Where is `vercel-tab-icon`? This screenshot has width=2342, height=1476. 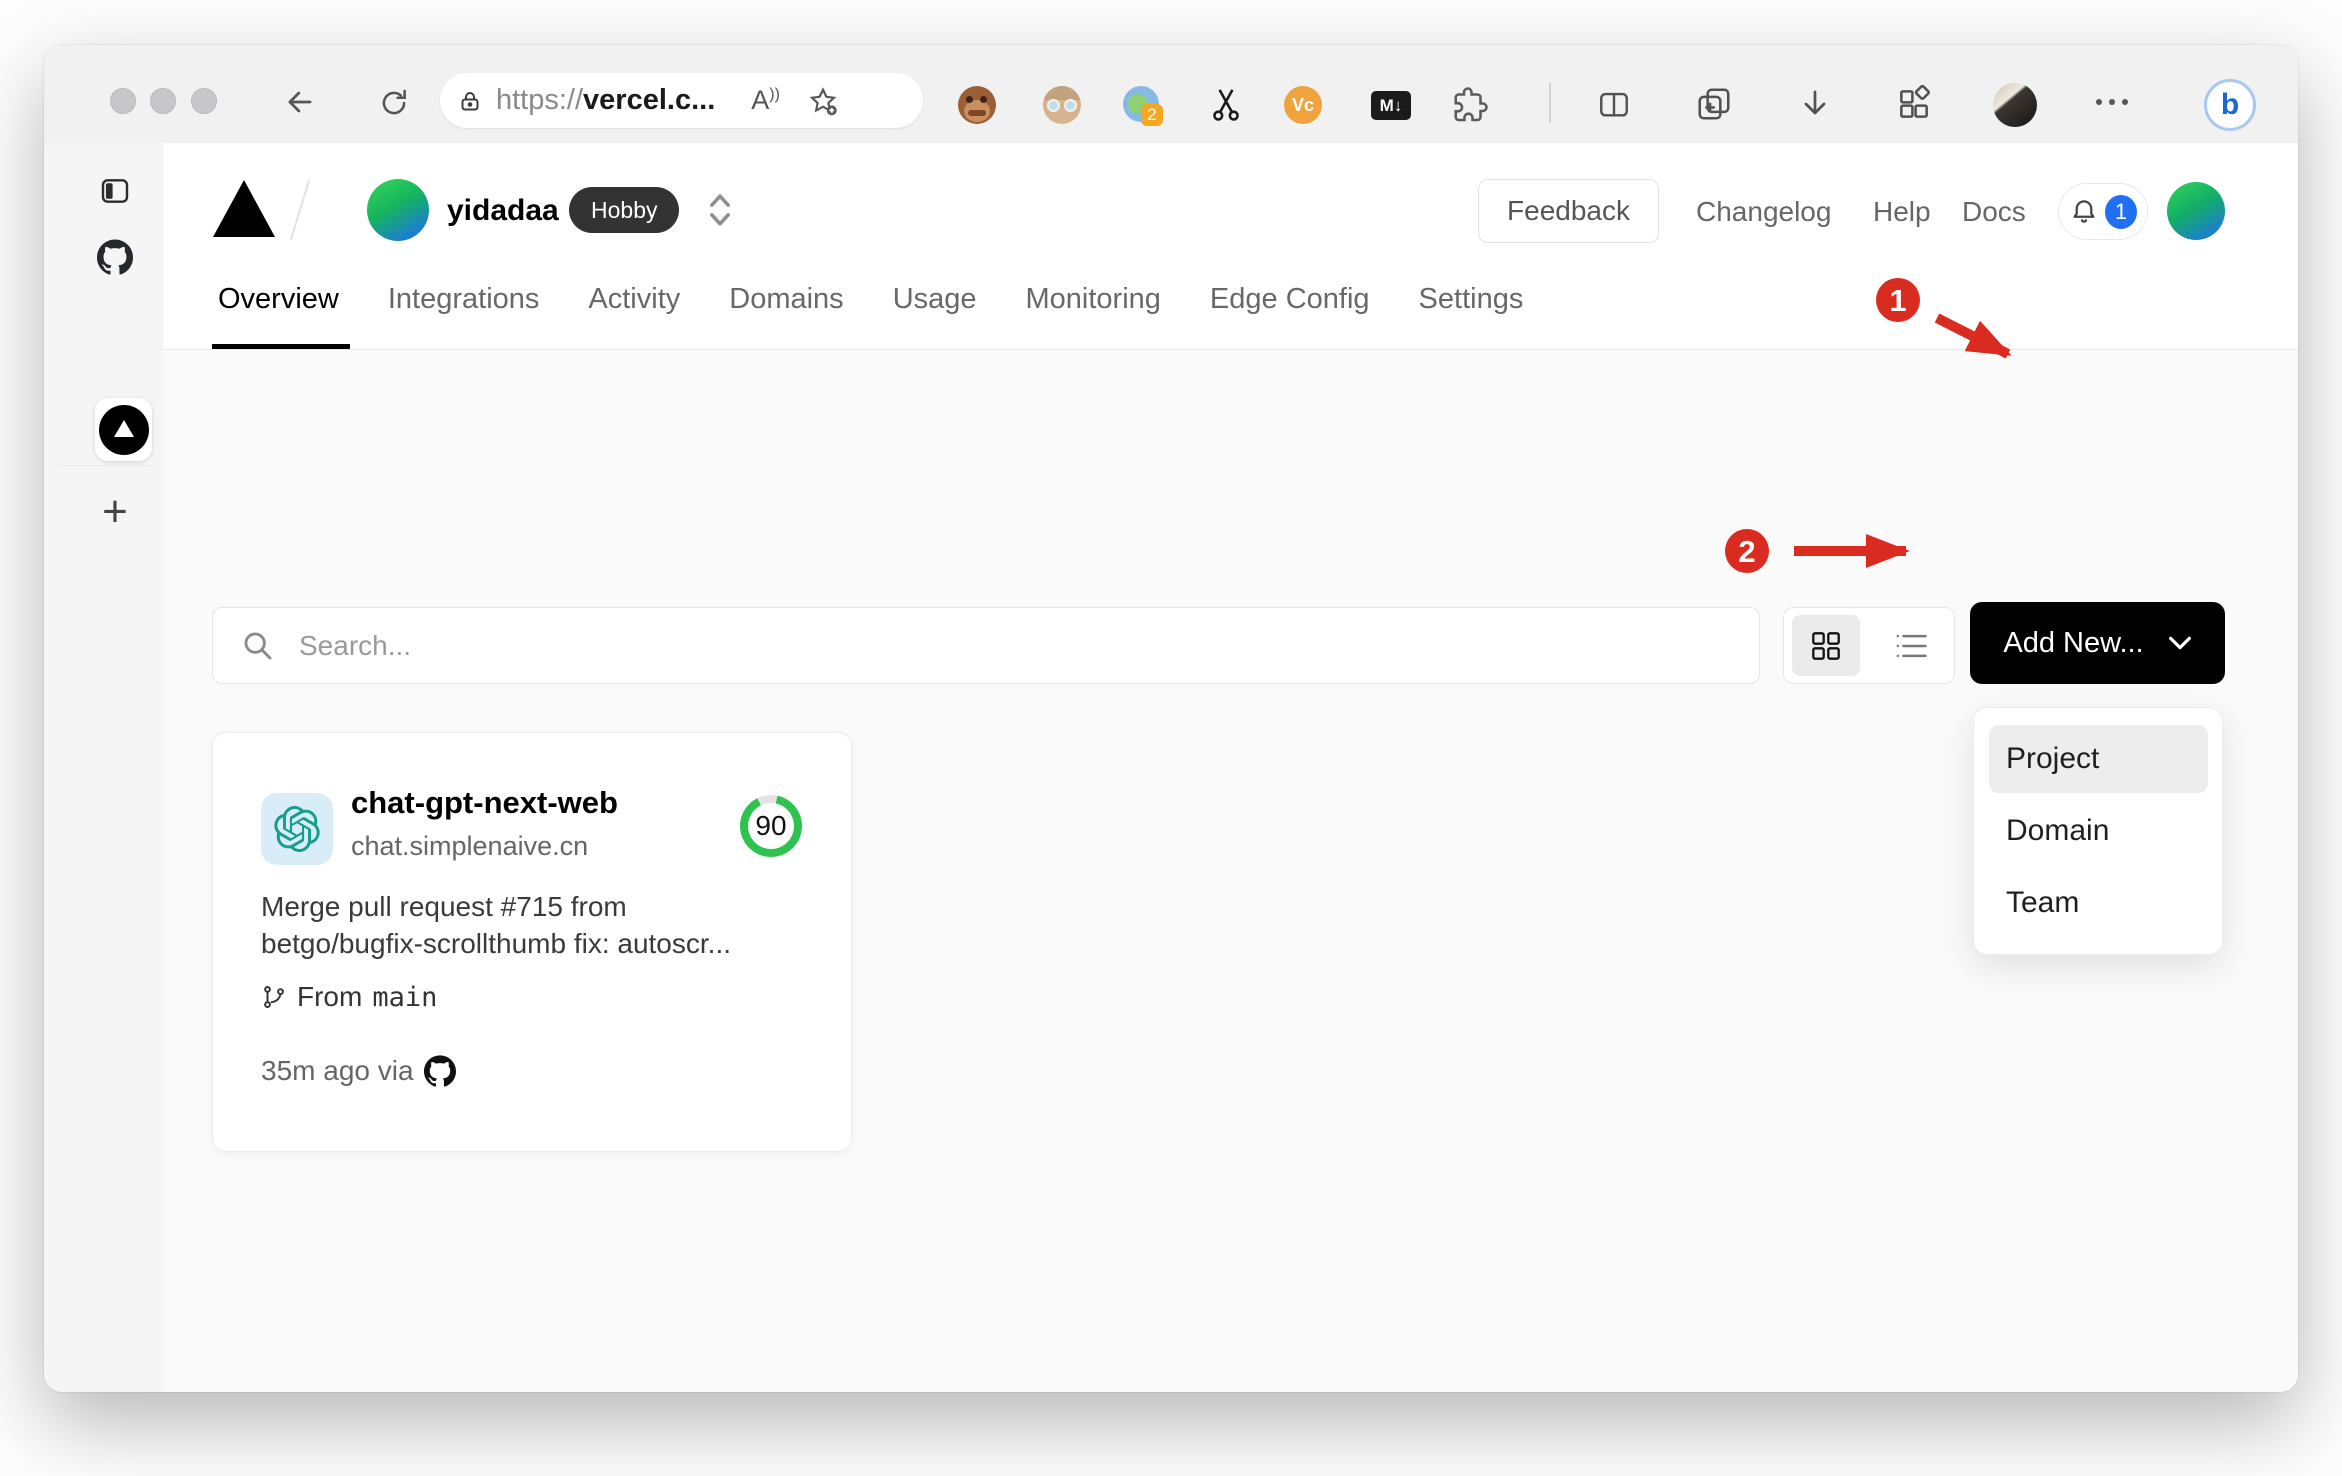 vercel-tab-icon is located at coordinates (123, 429).